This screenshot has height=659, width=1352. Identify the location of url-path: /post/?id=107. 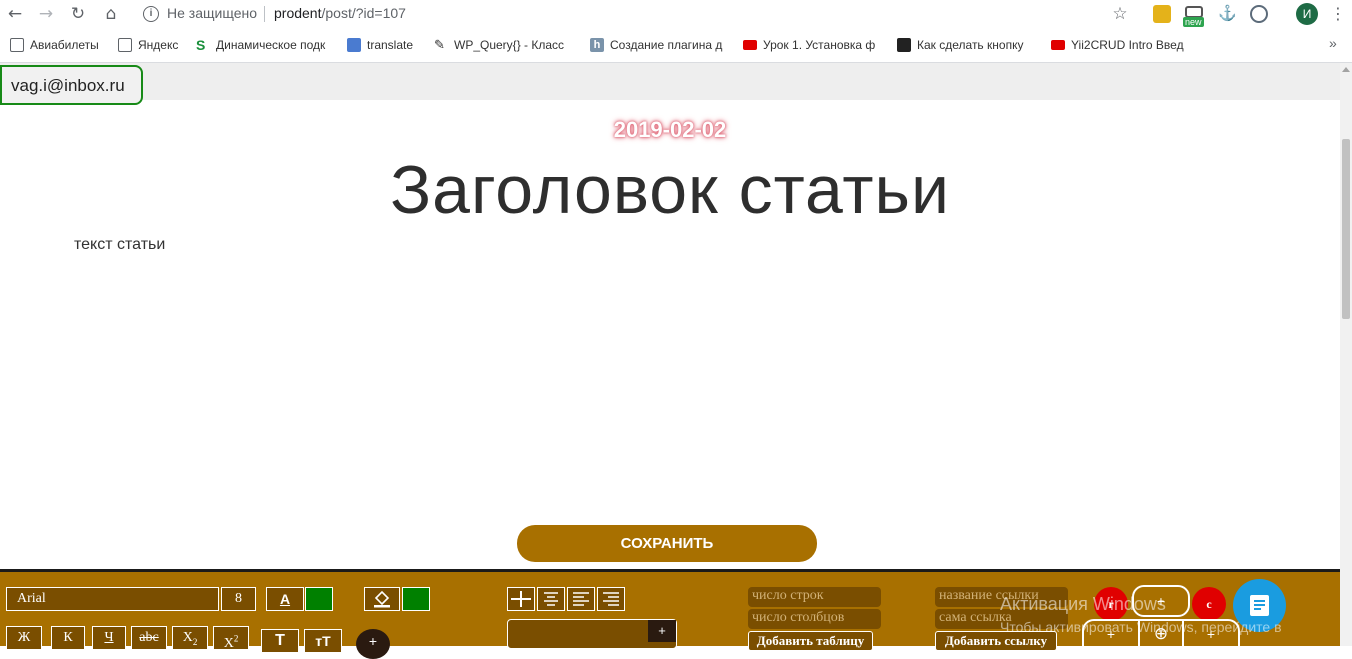
(363, 13).